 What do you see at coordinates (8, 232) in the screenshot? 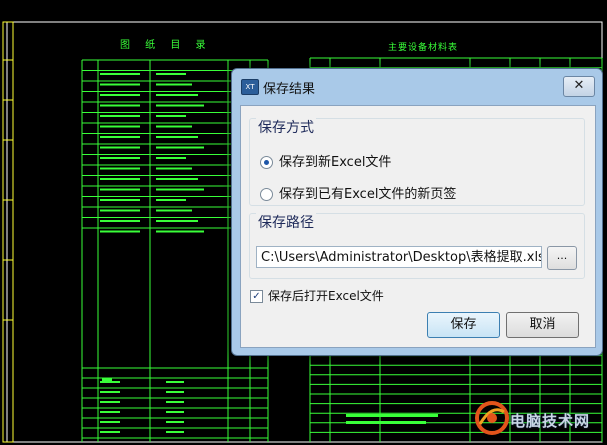
I see `cad-left-margin` at bounding box center [8, 232].